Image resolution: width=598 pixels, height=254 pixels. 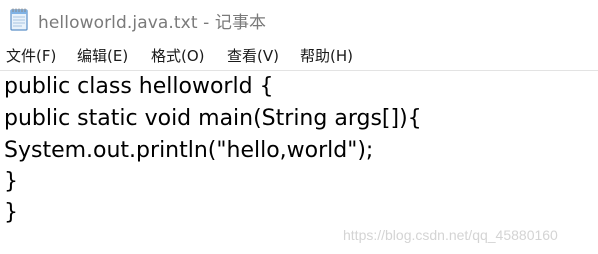 I want to click on watermark-url: https://blog.csdn.net/qq_45880160, so click(x=450, y=235).